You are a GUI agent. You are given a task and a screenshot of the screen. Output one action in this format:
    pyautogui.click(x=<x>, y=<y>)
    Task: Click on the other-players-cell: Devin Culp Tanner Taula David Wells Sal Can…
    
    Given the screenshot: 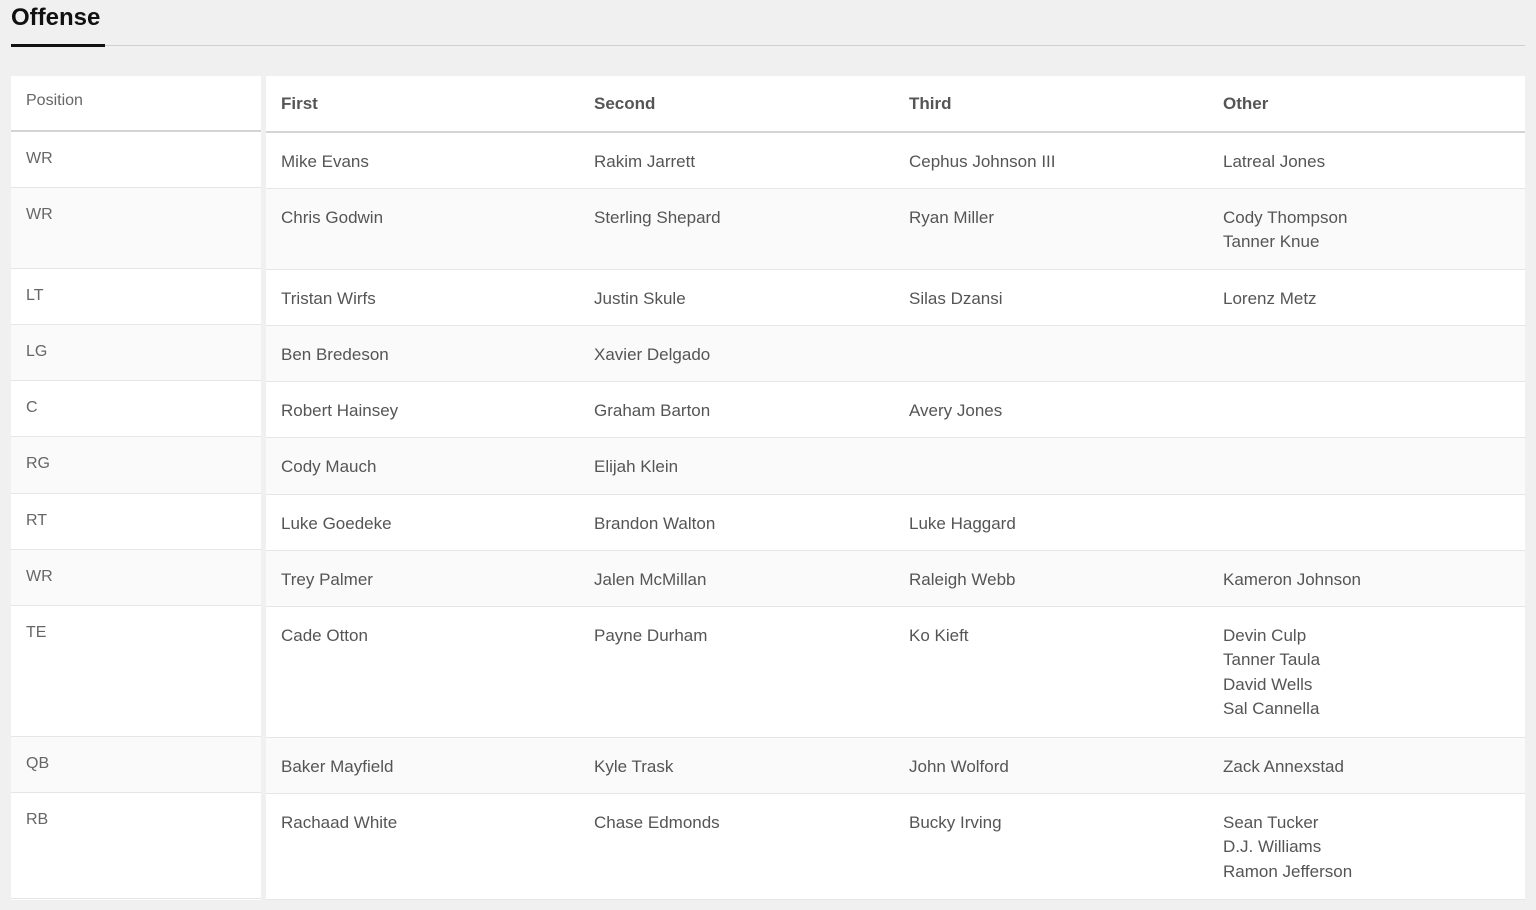 What is the action you would take?
    pyautogui.click(x=1366, y=672)
    